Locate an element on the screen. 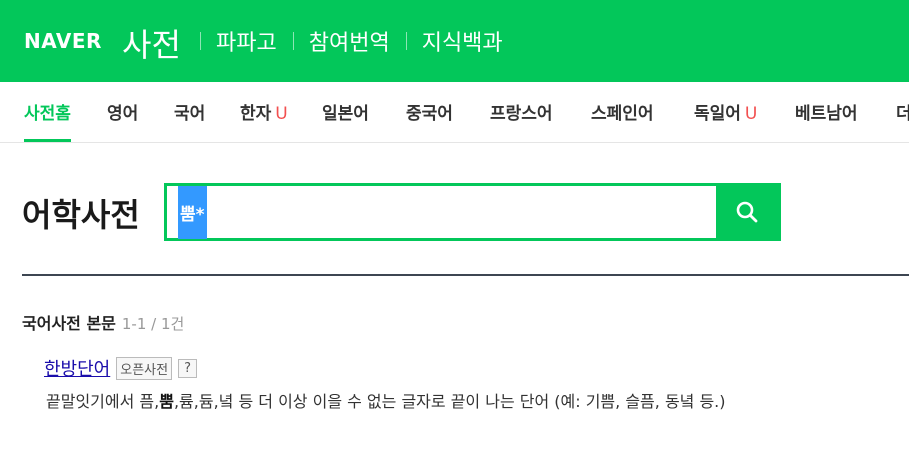 This screenshot has height=472, width=909. top-nav: 파파고 참여번역 지식백과 is located at coordinates (351, 41).